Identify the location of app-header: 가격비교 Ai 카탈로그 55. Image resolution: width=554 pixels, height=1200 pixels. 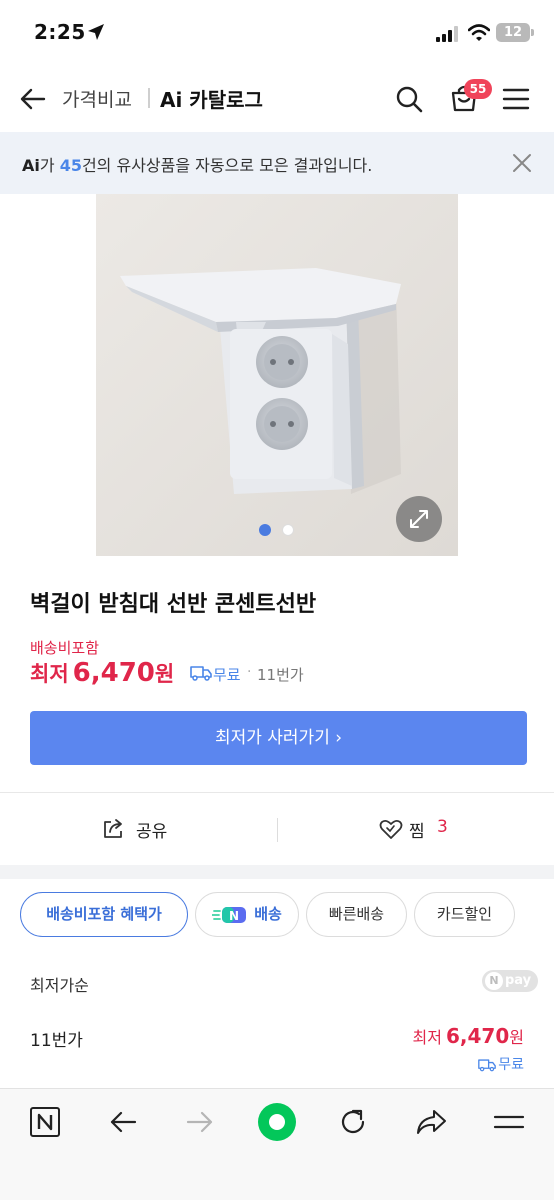
(277, 99).